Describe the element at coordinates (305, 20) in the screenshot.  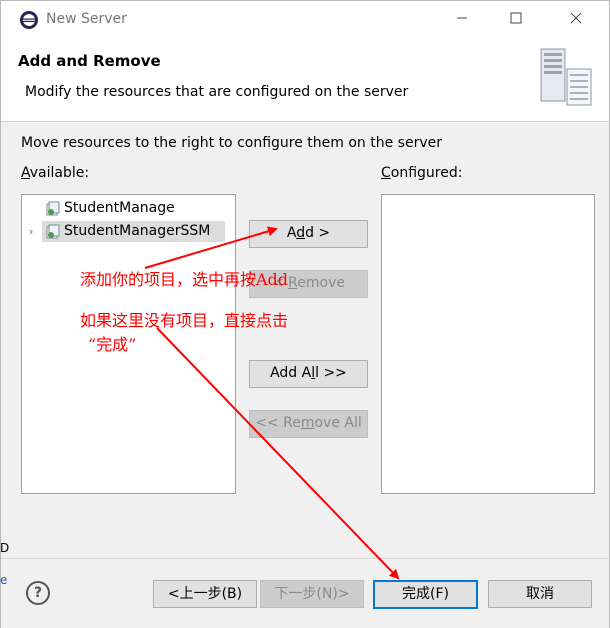
I see `title-bar: New Server` at that location.